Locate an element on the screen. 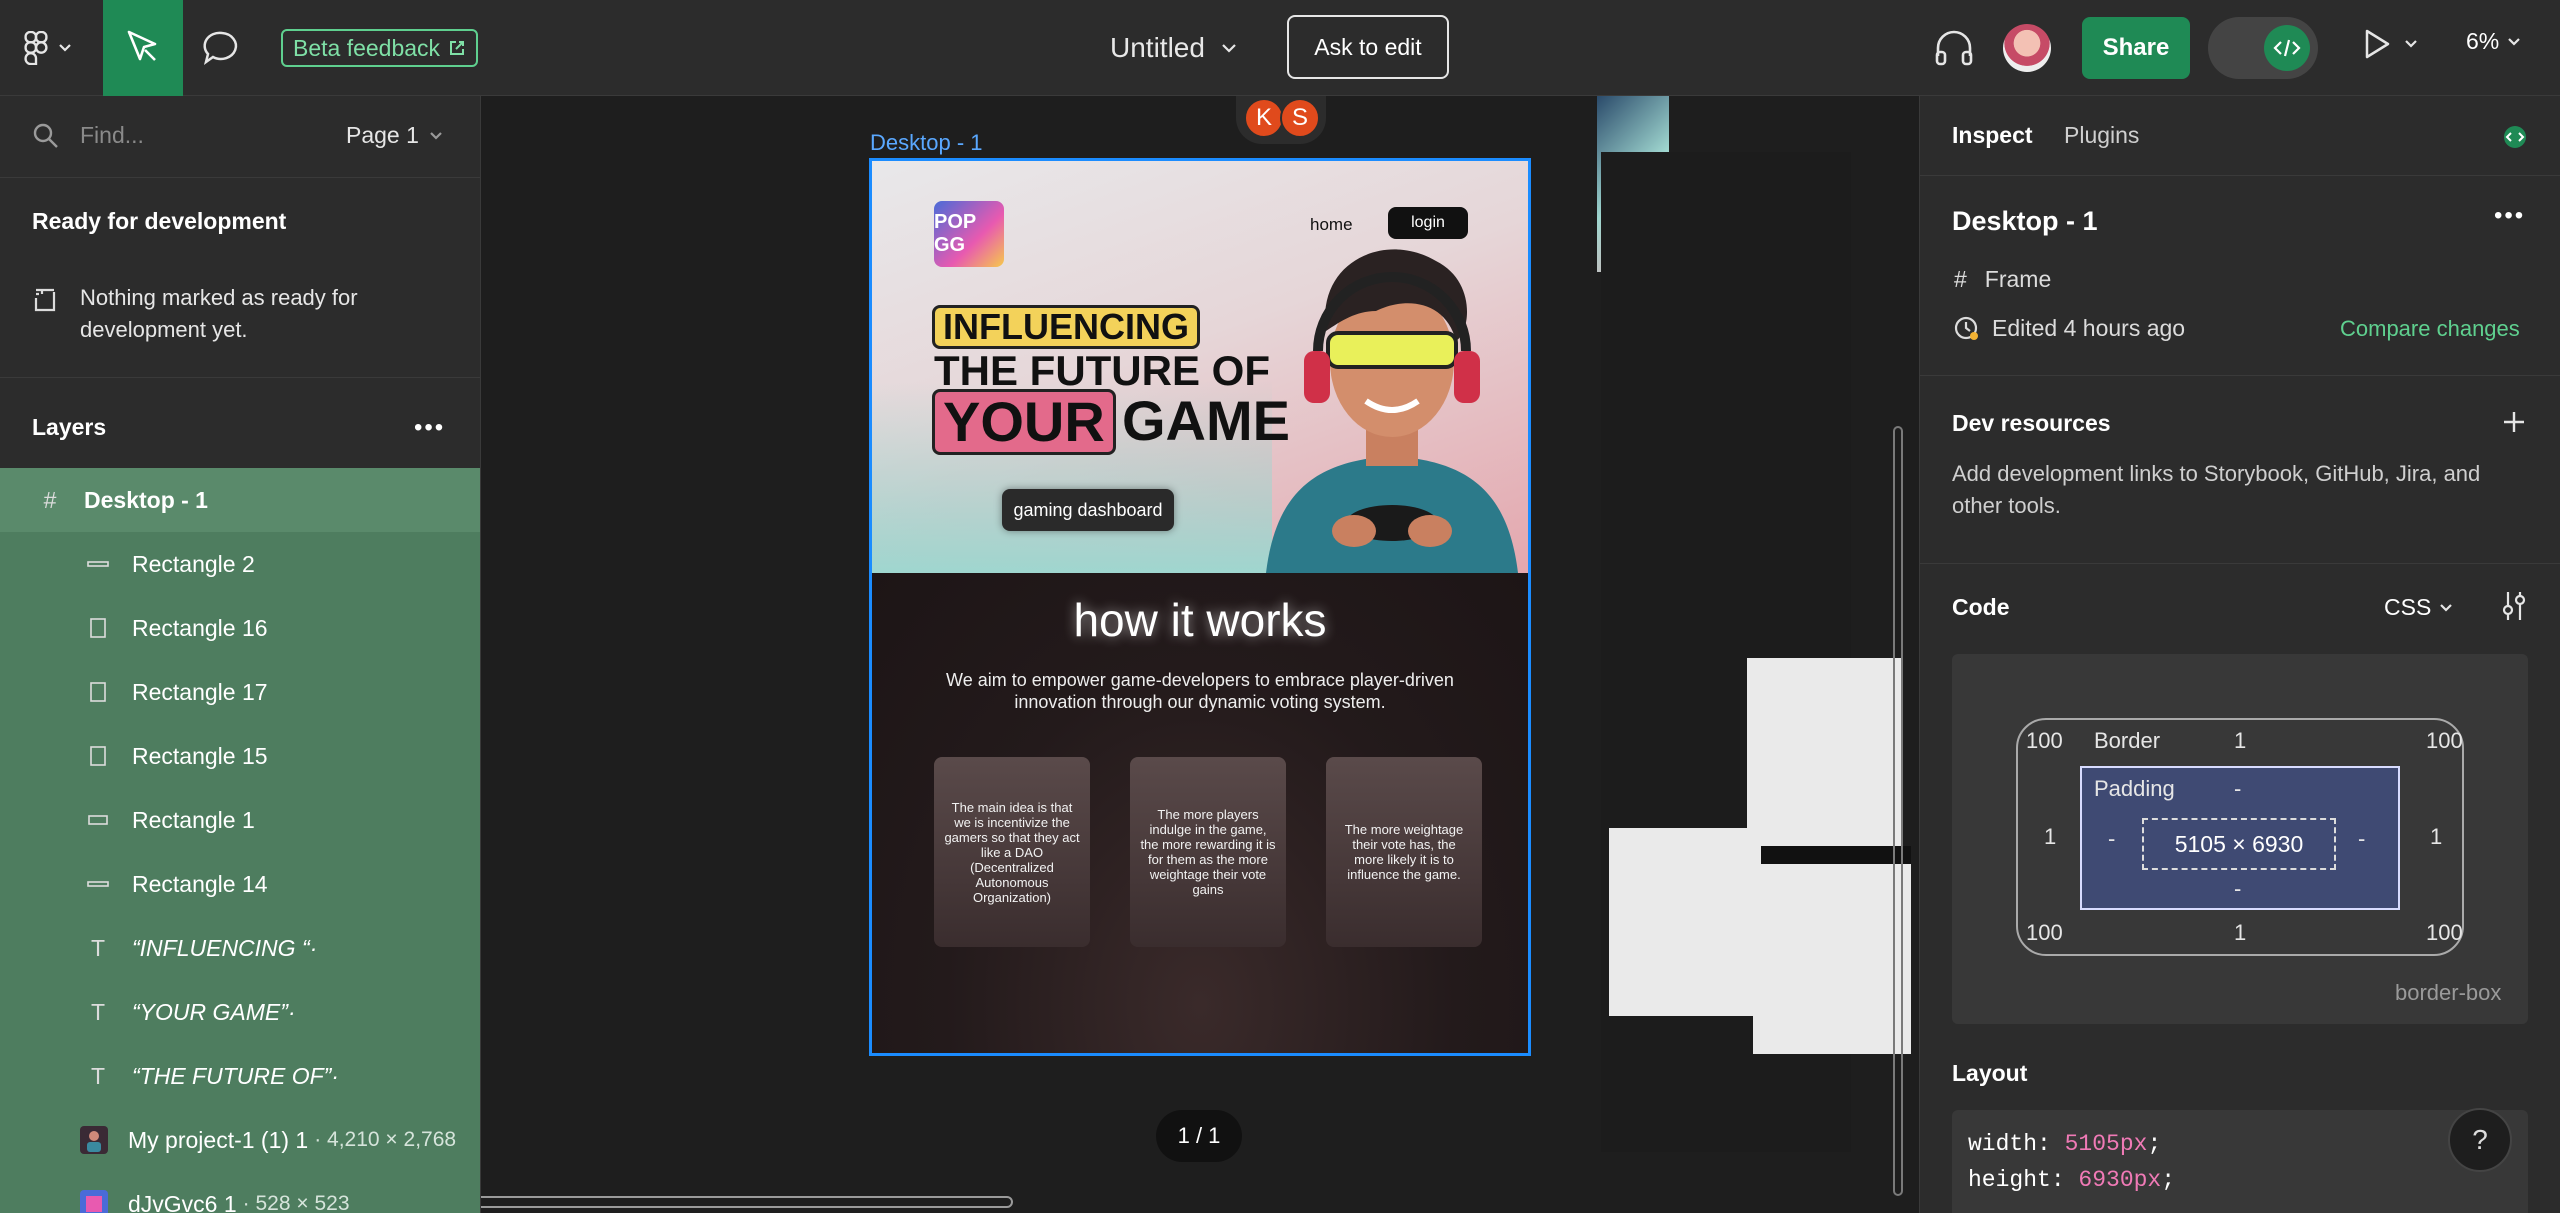 The image size is (2560, 1213). ask-to-edit-button: Ask to edit is located at coordinates (1368, 47).